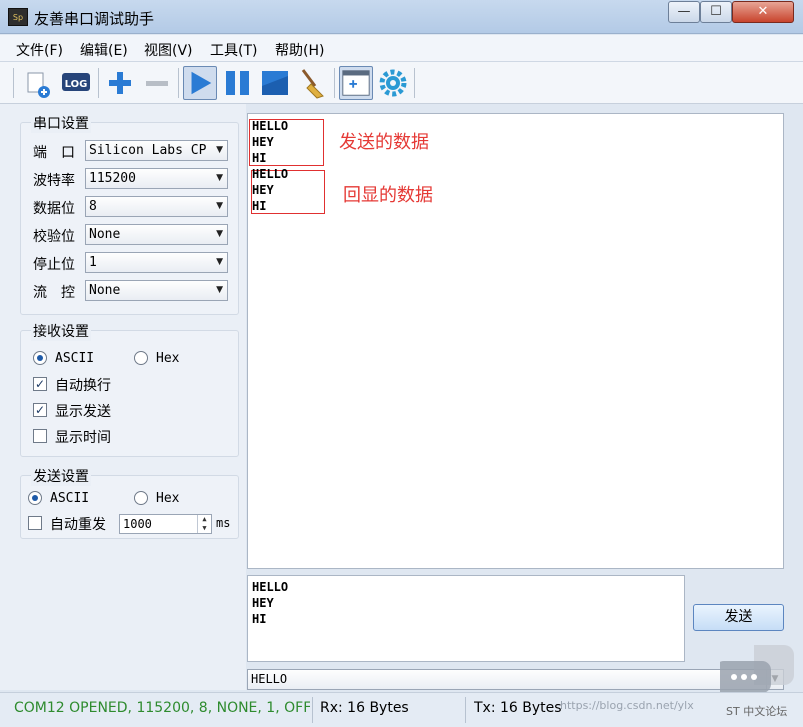  What do you see at coordinates (83, 386) in the screenshot?
I see `auto-newline-label: 自动换行` at bounding box center [83, 386].